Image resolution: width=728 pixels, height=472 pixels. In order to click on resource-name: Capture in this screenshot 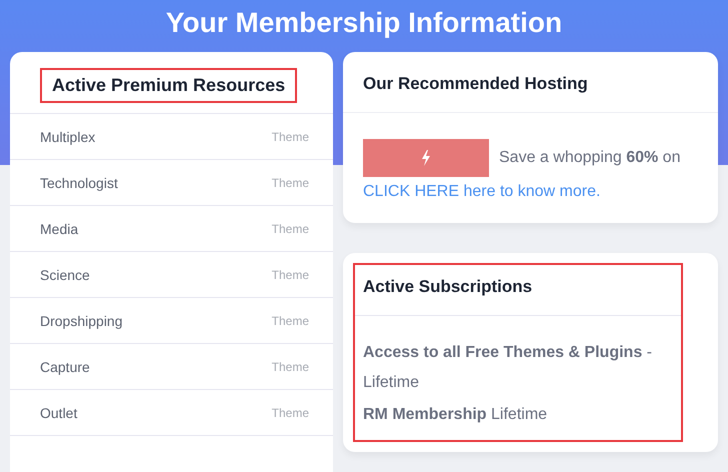, I will do `click(65, 366)`.